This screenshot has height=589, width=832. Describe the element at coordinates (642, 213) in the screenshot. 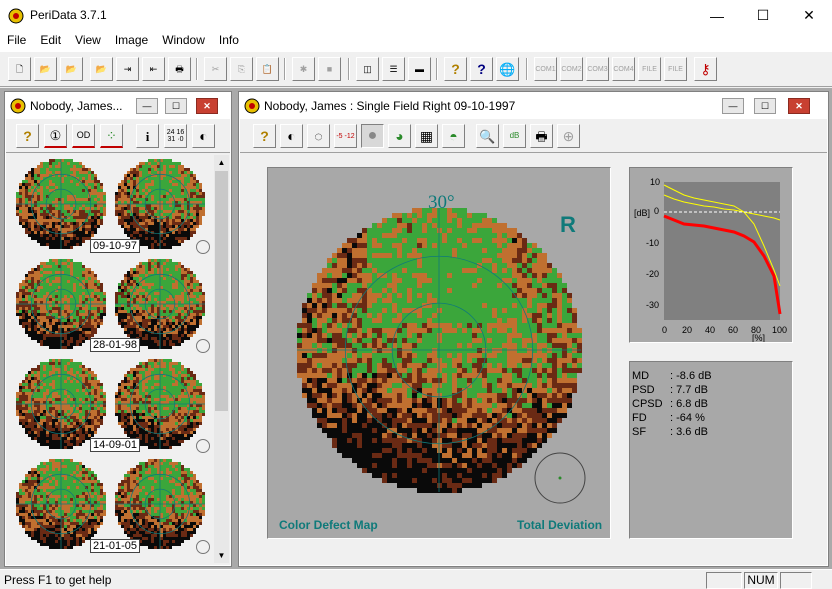

I see `y-axis-unit: [dB]` at that location.